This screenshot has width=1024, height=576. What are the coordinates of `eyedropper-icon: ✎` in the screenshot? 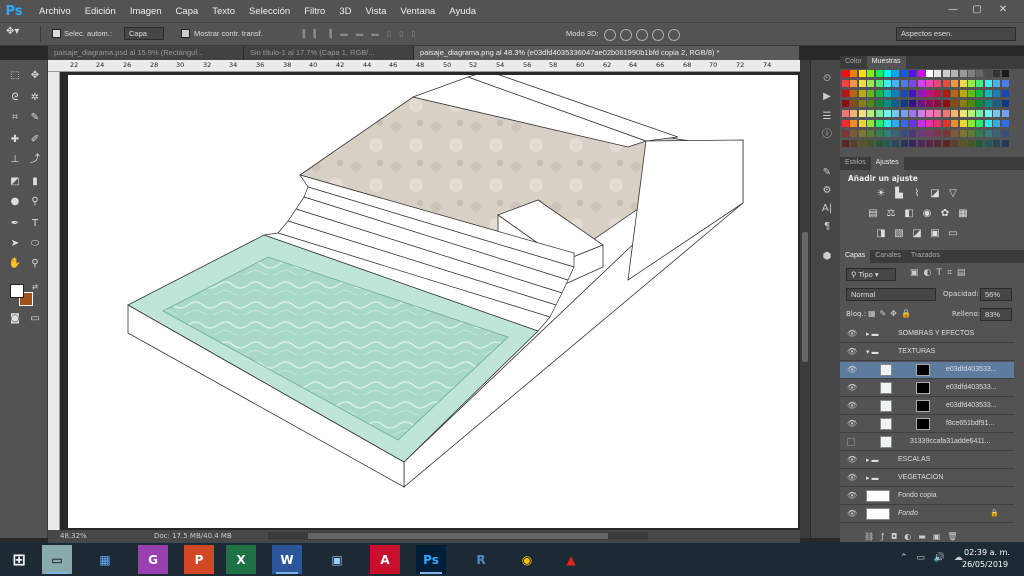 It's located at (35, 118).